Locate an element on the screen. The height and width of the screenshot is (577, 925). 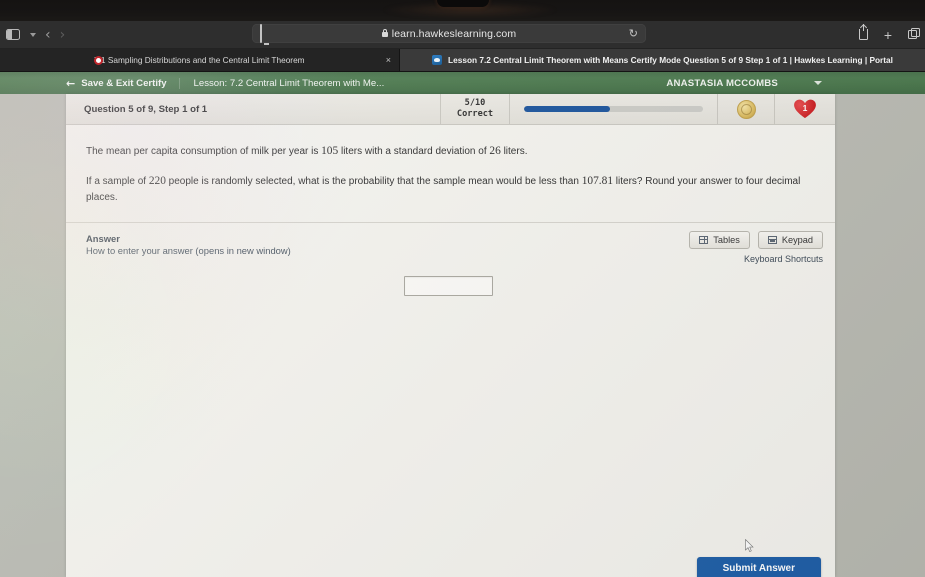
keypad-button: Keypad is located at coordinates (790, 239).